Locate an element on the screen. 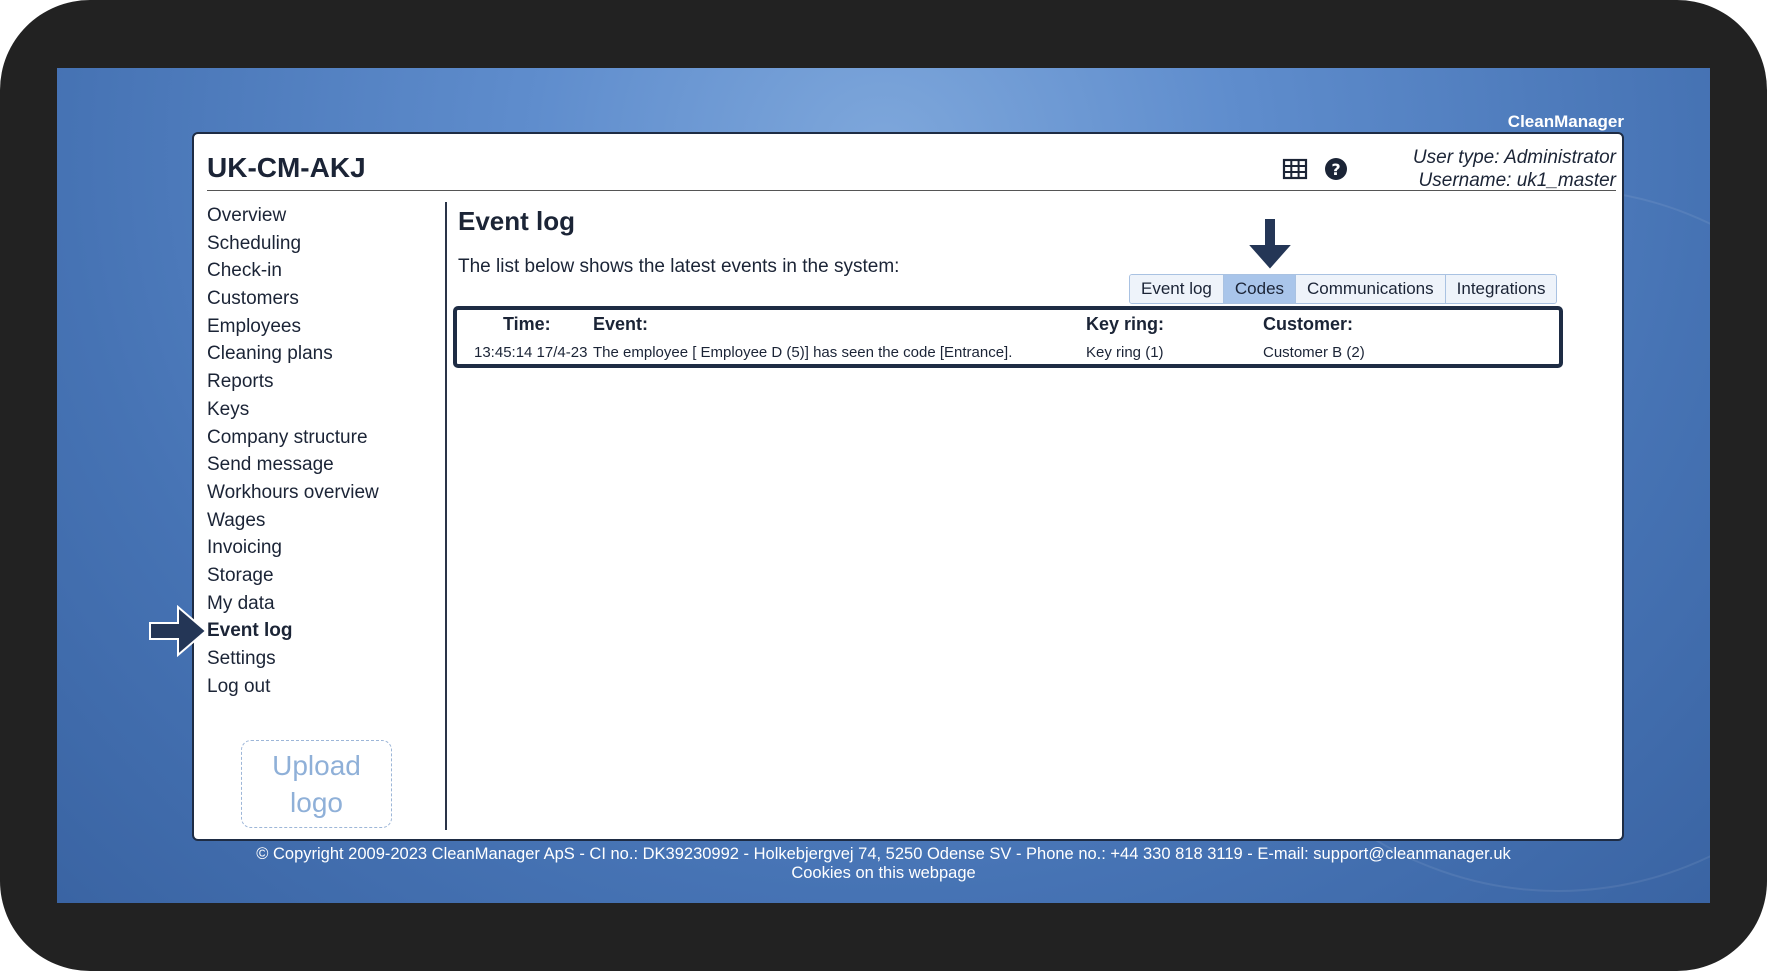 The width and height of the screenshot is (1767, 971). col-header-customer: Customer: is located at coordinates (1308, 324).